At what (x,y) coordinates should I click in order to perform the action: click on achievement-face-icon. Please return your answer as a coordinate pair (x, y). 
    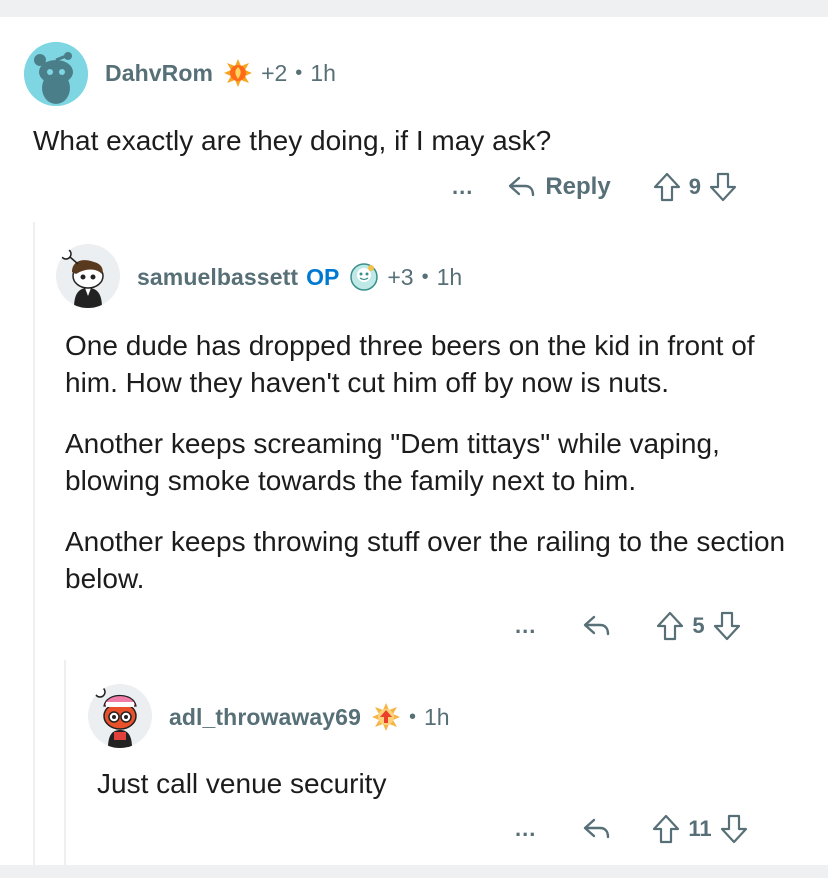
    Looking at the image, I should click on (364, 277).